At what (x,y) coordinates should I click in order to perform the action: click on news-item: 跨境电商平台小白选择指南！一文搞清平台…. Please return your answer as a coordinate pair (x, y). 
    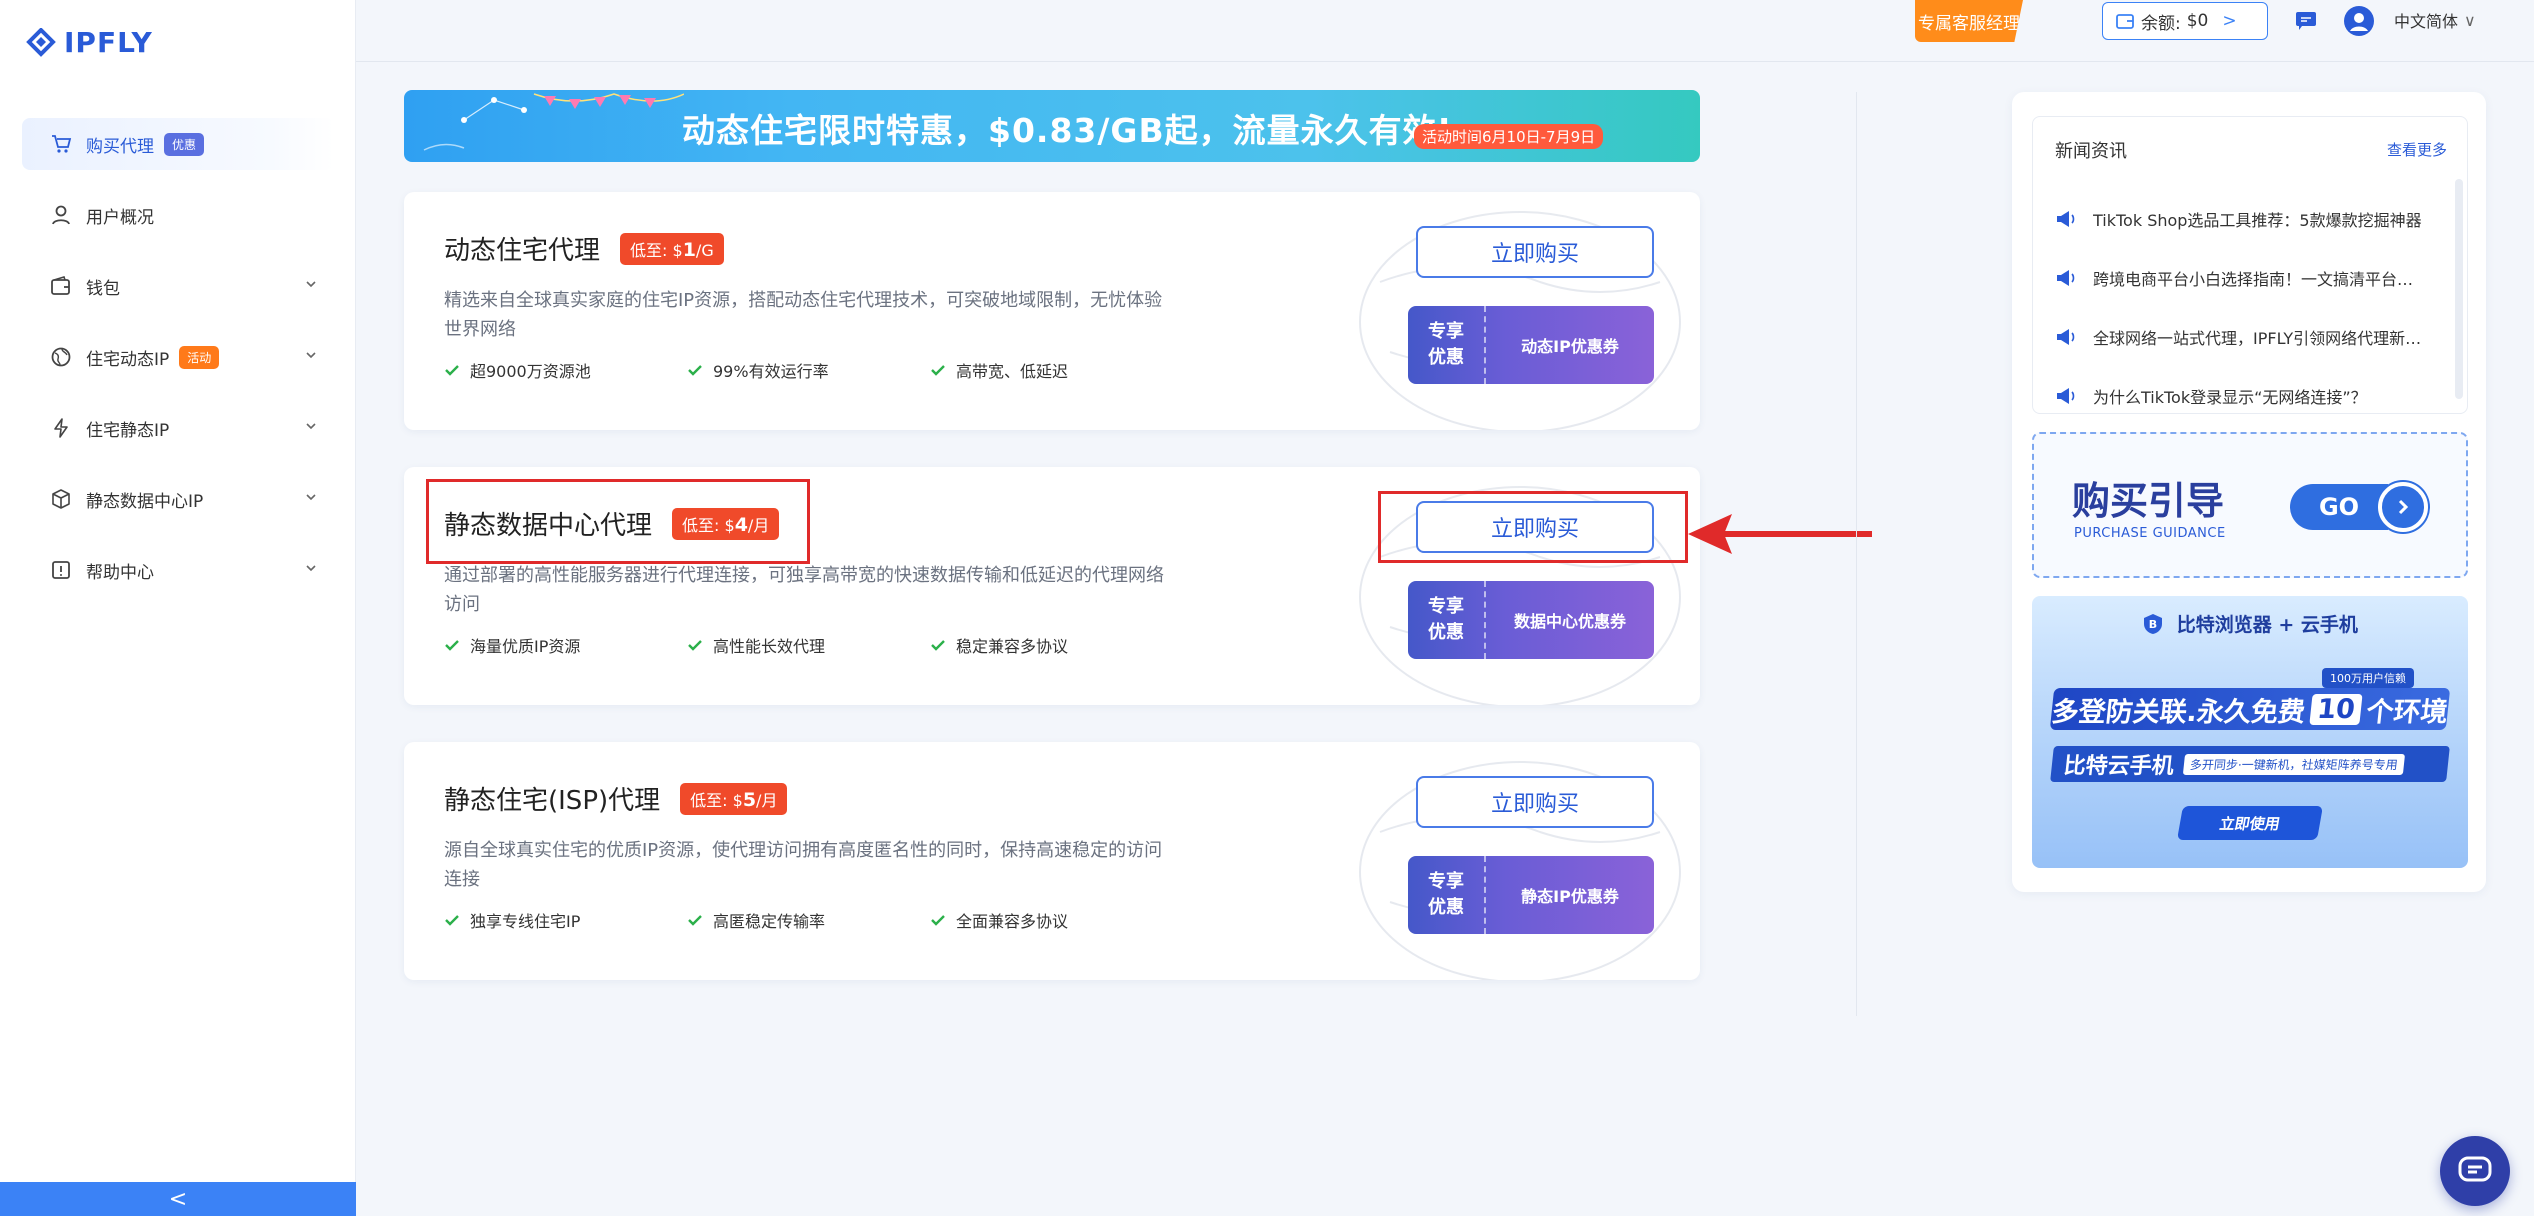
    Looking at the image, I should click on (2251, 277).